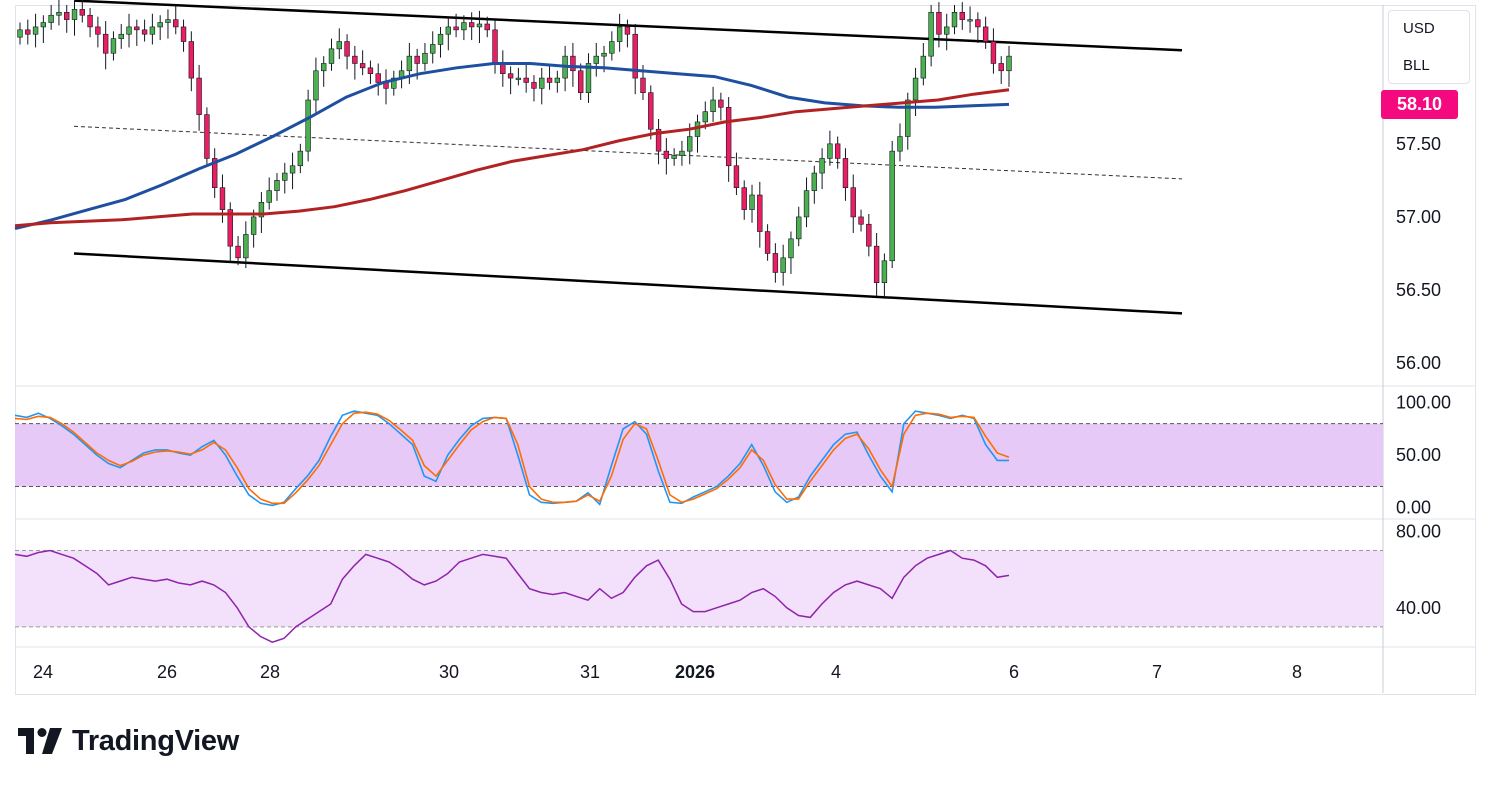  Describe the element at coordinates (1429, 47) in the screenshot. I see `symbol-legend: USD BLL` at that location.